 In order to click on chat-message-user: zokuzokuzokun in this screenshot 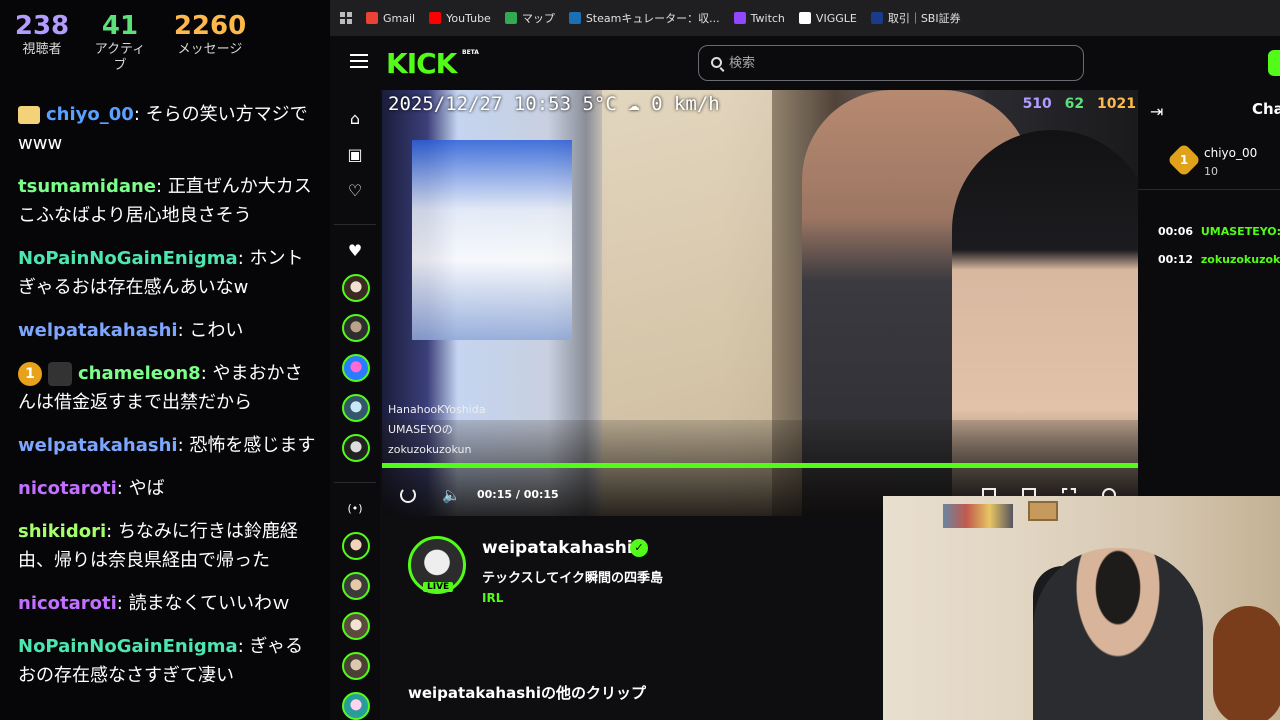, I will do `click(1240, 259)`.